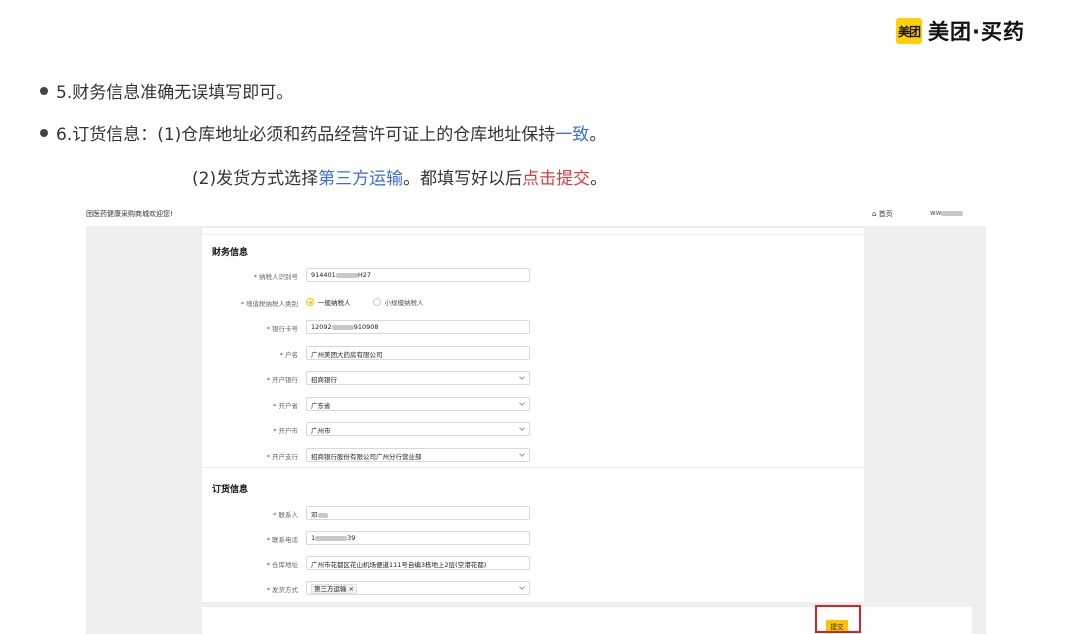  I want to click on bullet-text: 5.财务信息准确无误填写即可。, so click(175, 93).